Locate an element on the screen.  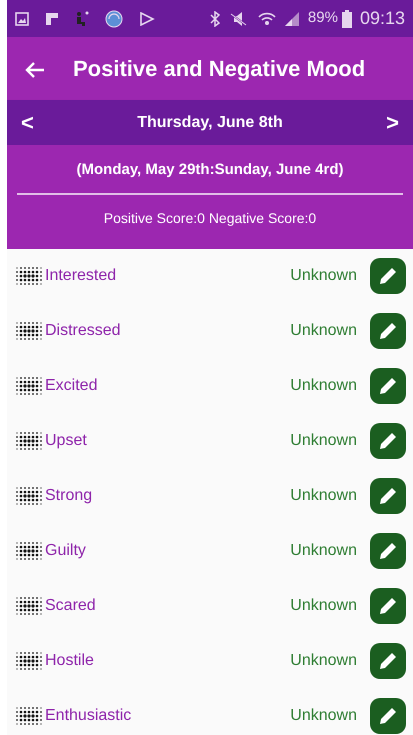
wifi-icon is located at coordinates (267, 18).